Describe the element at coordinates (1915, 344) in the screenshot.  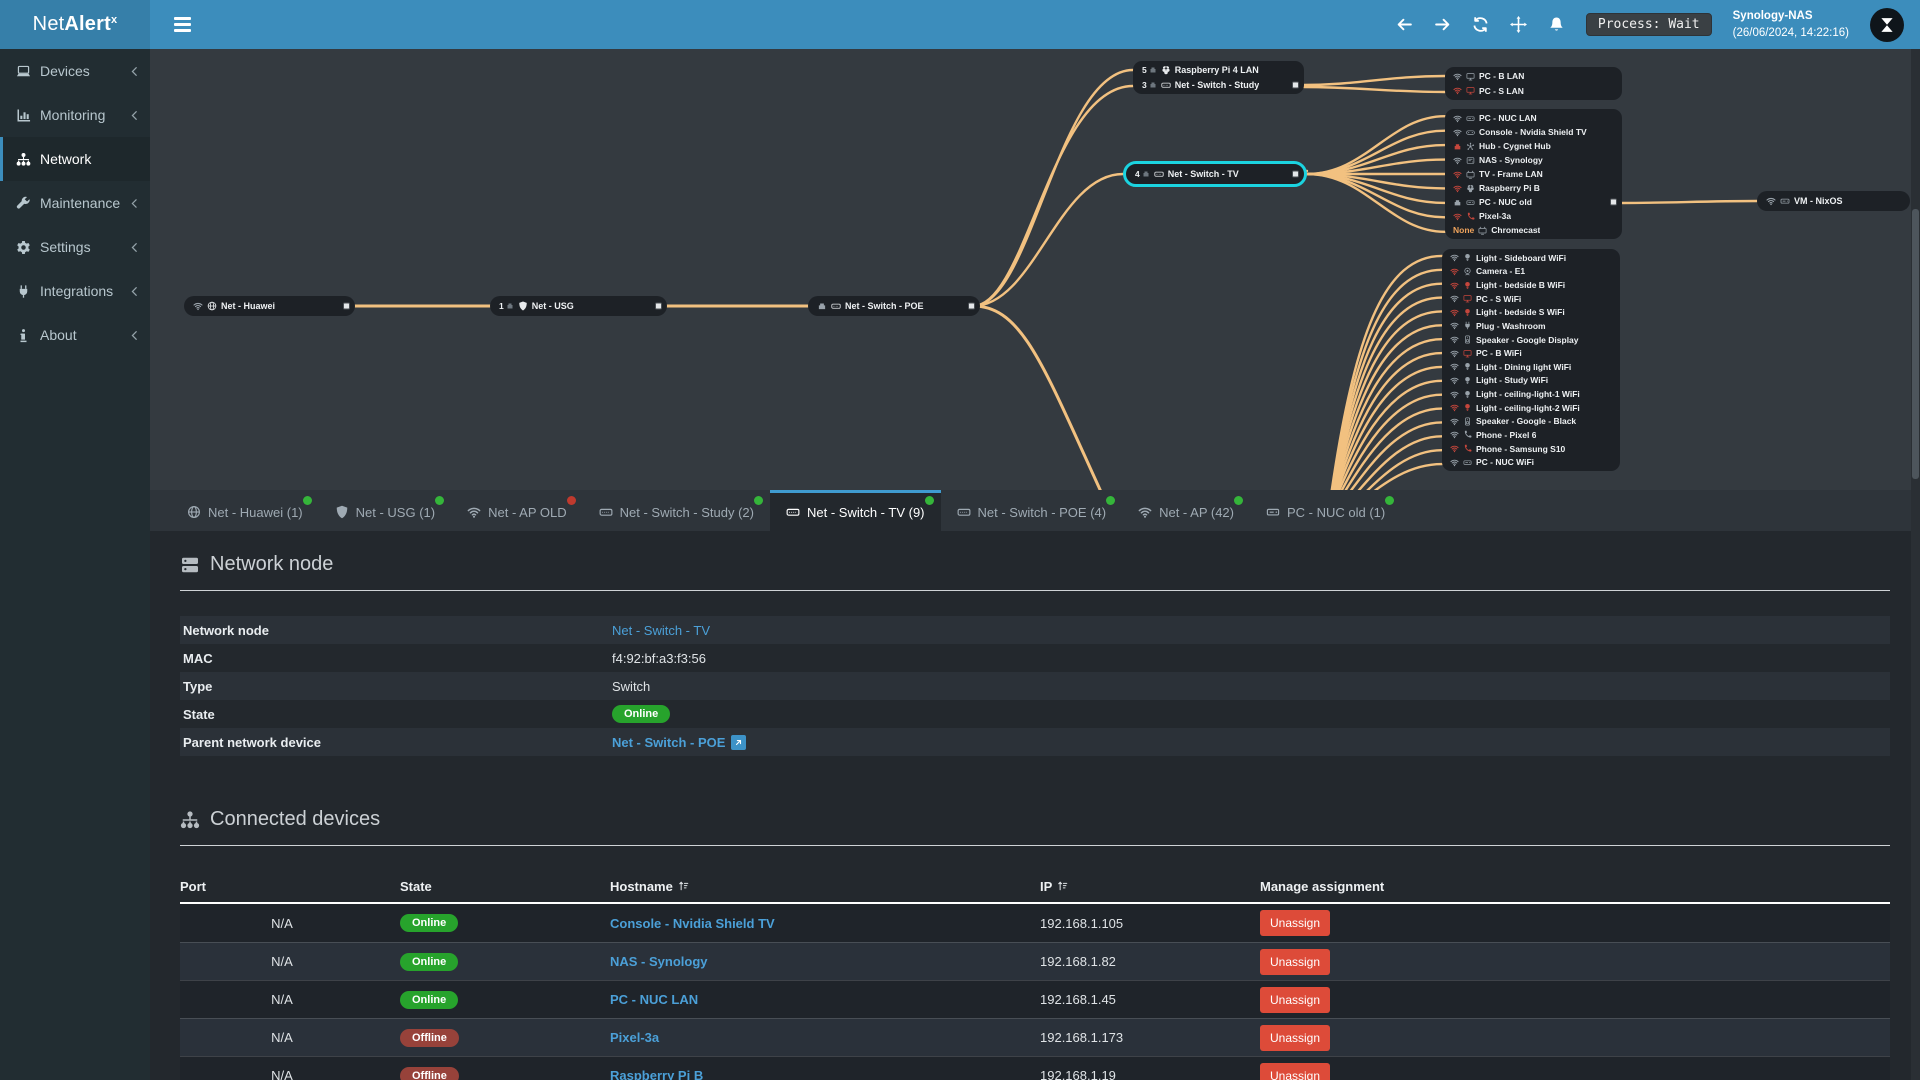
I see `scrollbar-thumb` at that location.